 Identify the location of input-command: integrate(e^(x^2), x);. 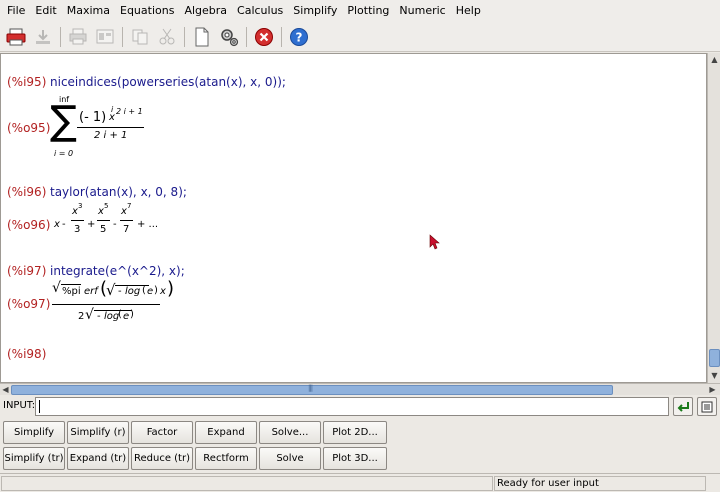
(117, 271).